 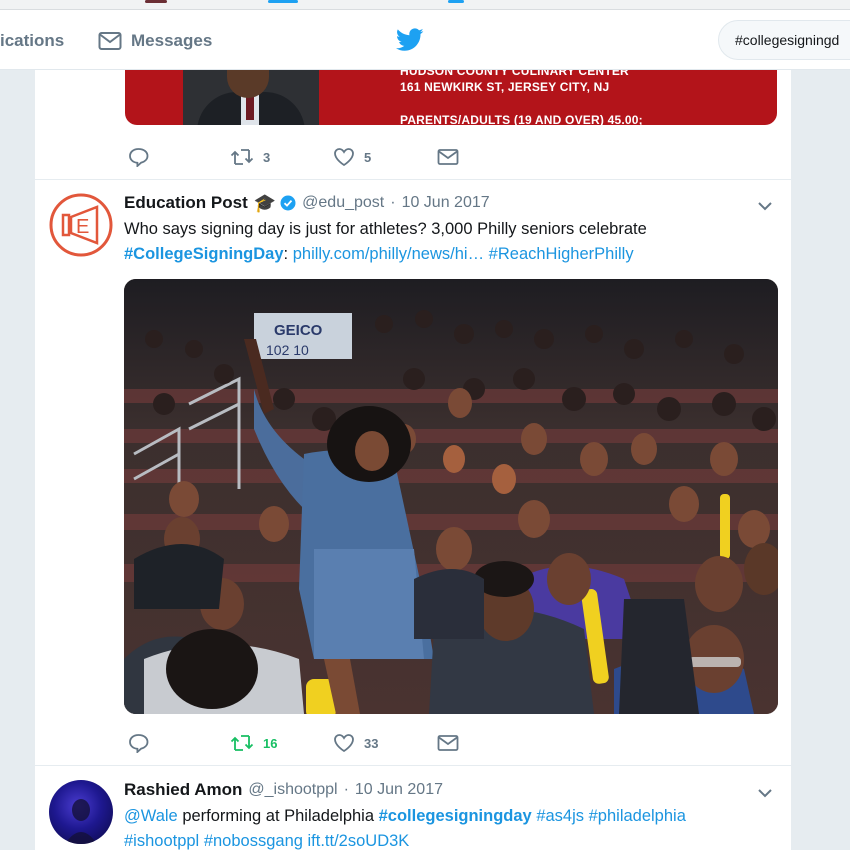 I want to click on tweet2-header: Education Post 🎓 @edu_post · 10 Jun 2017, so click(x=307, y=203).